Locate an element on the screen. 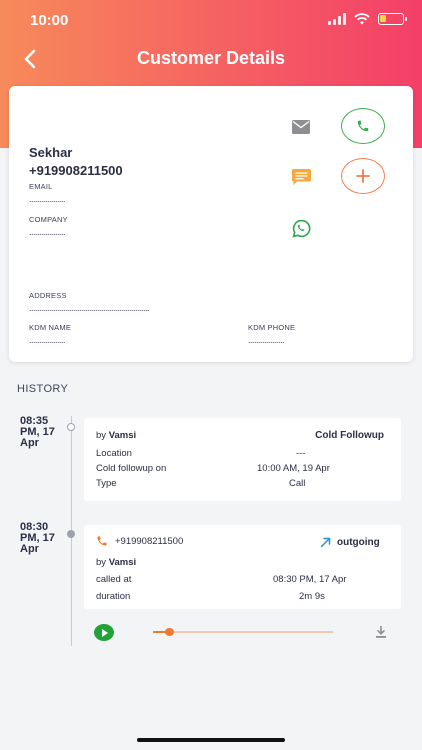 This screenshot has height=750, width=422. duration-value: 2m 9s is located at coordinates (312, 596).